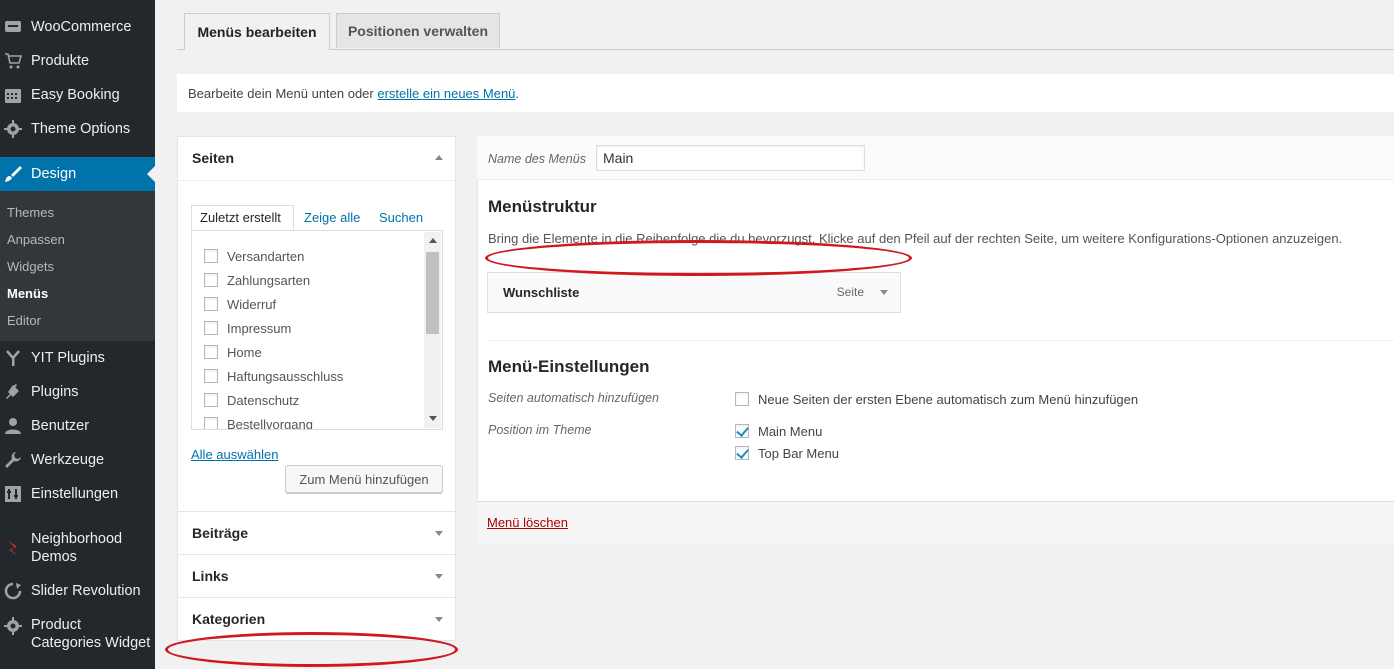 The height and width of the screenshot is (669, 1394). What do you see at coordinates (273, 376) in the screenshot?
I see `list-item: Haftungsausschluss` at bounding box center [273, 376].